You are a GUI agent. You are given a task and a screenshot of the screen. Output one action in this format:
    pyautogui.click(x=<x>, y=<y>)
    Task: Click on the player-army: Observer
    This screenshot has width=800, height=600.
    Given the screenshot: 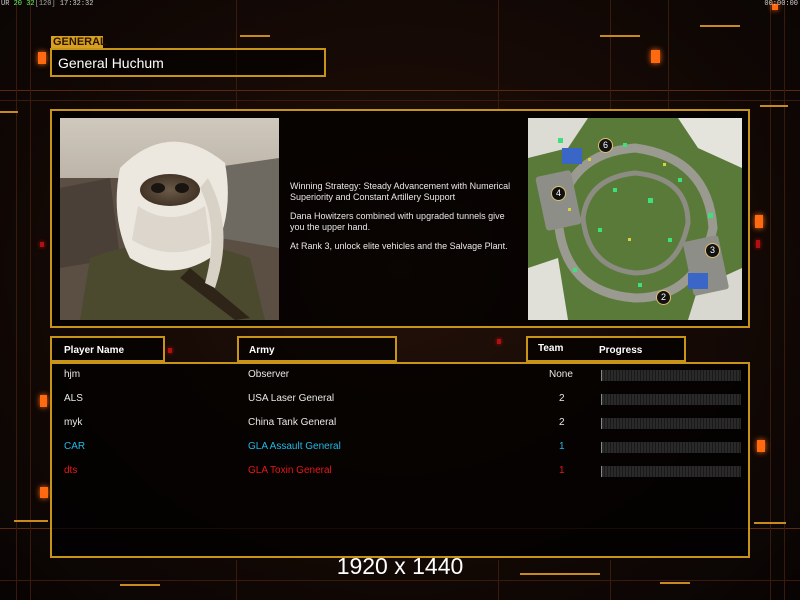 What is the action you would take?
    pyautogui.click(x=269, y=374)
    